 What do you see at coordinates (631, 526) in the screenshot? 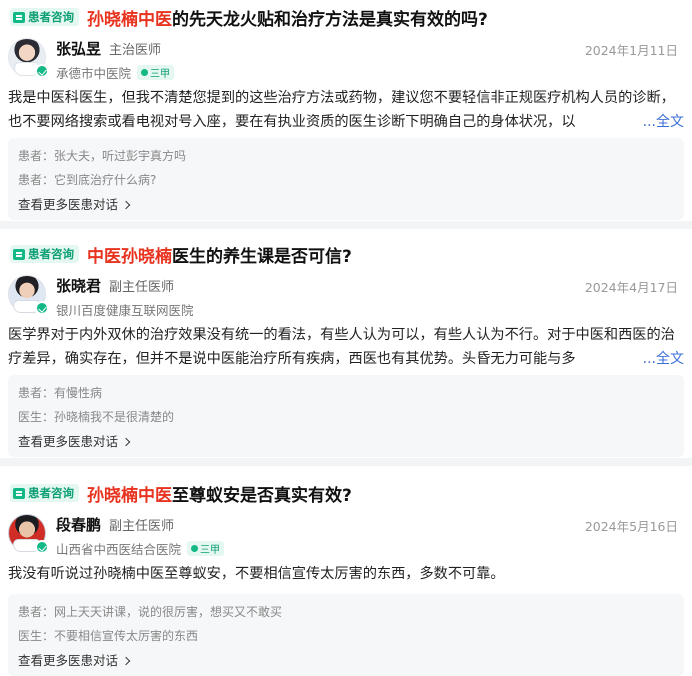
I see `answer-date: 2024年5月16日` at bounding box center [631, 526].